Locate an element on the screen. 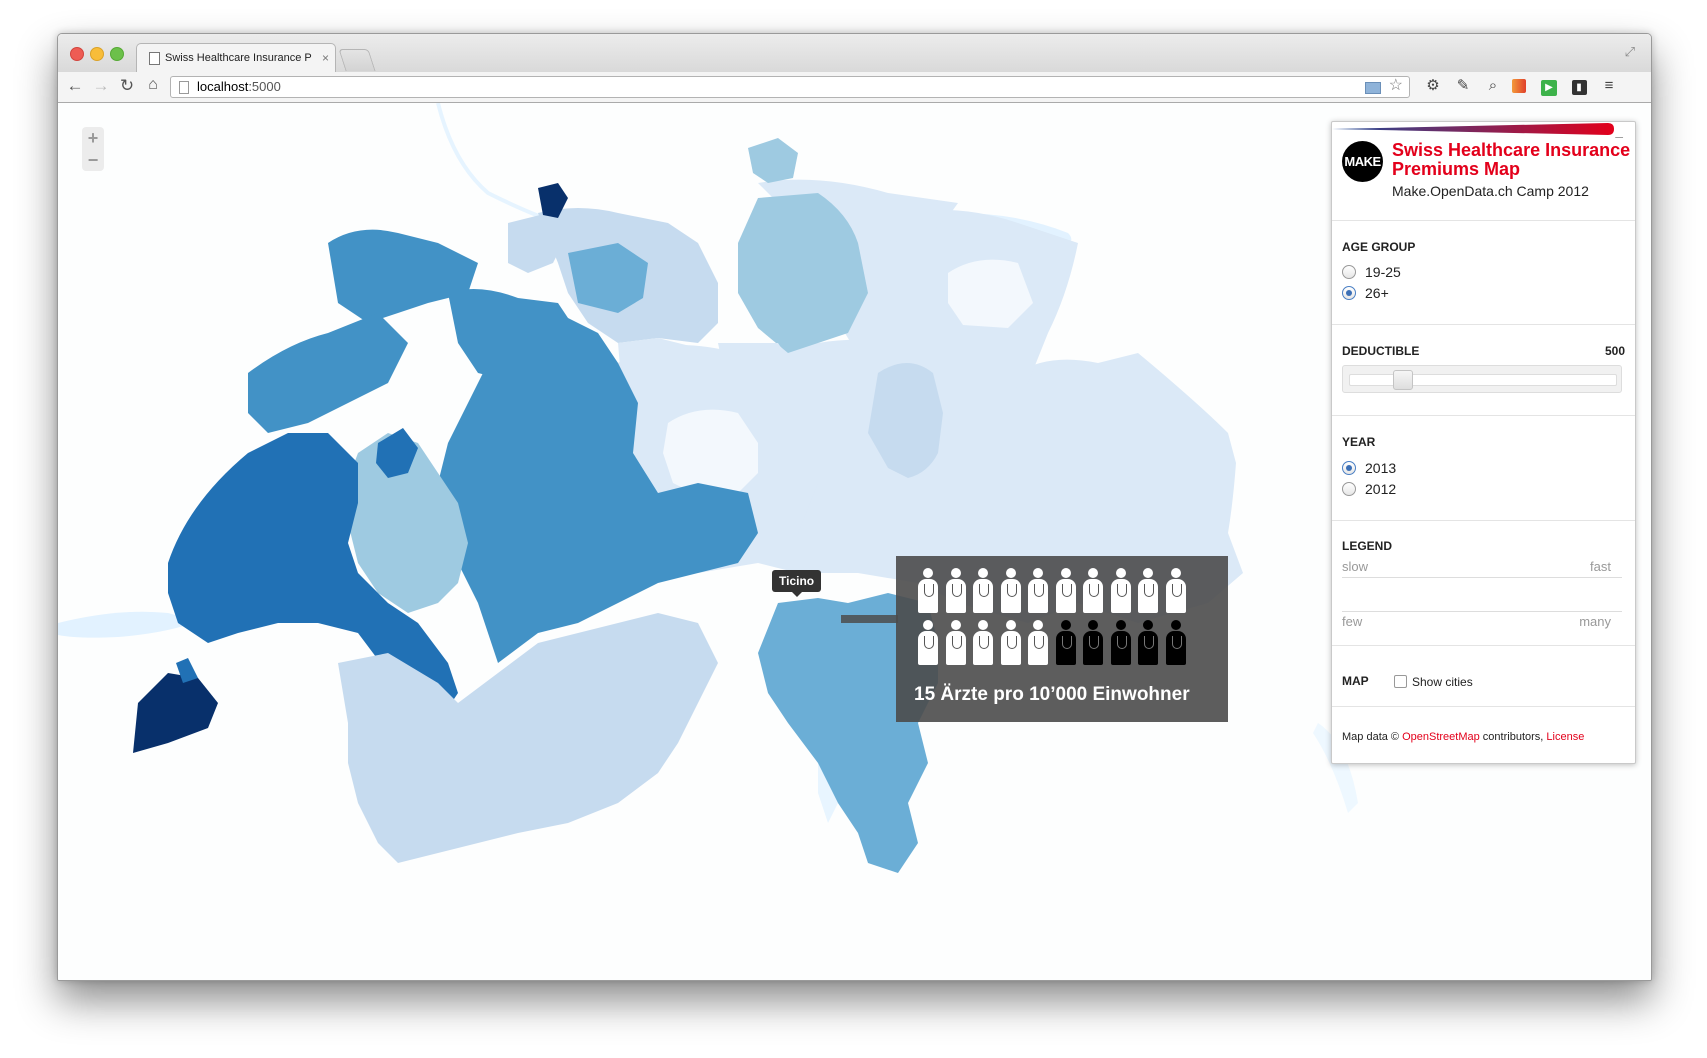  zoom-window-button is located at coordinates (117, 54).